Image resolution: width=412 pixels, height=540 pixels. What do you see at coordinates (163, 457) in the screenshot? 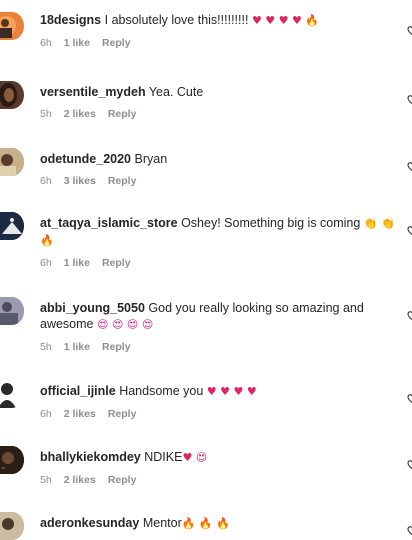
I see `comment-body: NDIKE` at bounding box center [163, 457].